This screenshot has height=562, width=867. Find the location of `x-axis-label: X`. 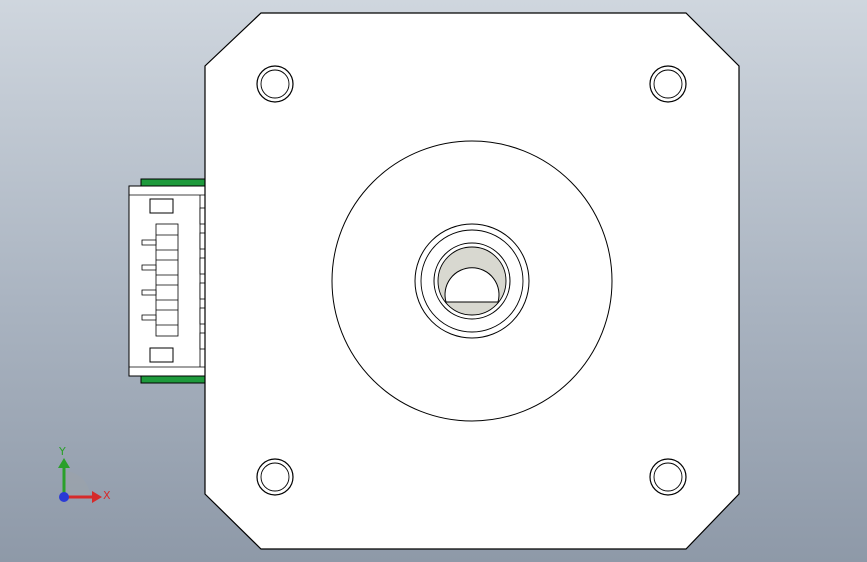

x-axis-label: X is located at coordinates (107, 495).